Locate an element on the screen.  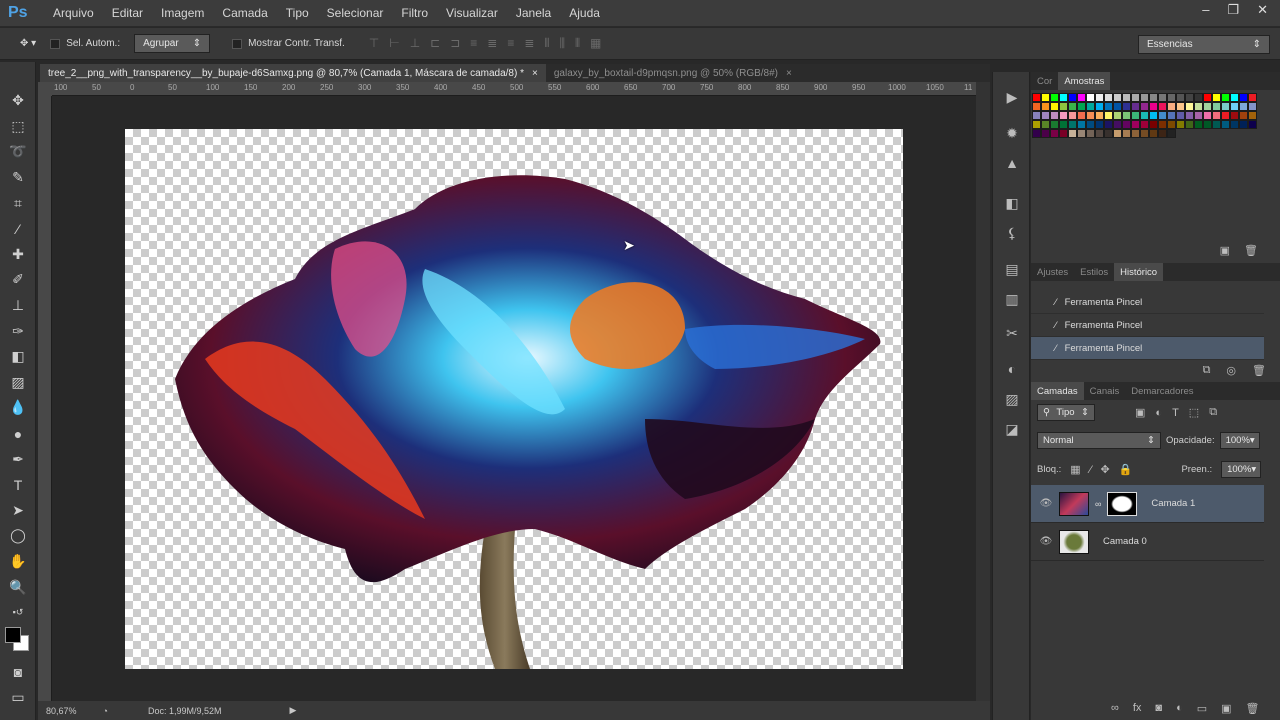
filter-shape-icon: ⬚ is located at coordinates (1194, 412).